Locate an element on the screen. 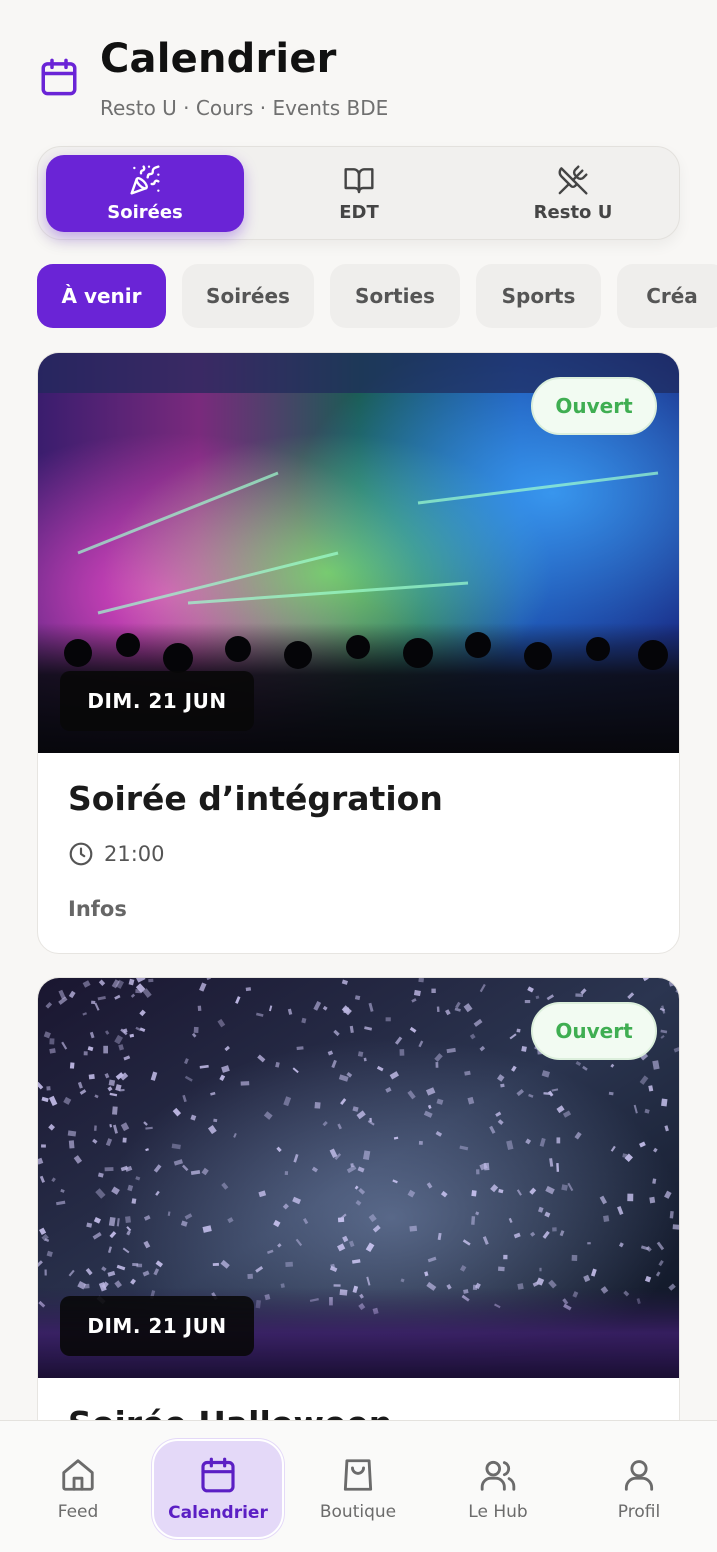 The width and height of the screenshot is (717, 1552). section-switcher: Soirées EDT Resto U is located at coordinates (358, 193).